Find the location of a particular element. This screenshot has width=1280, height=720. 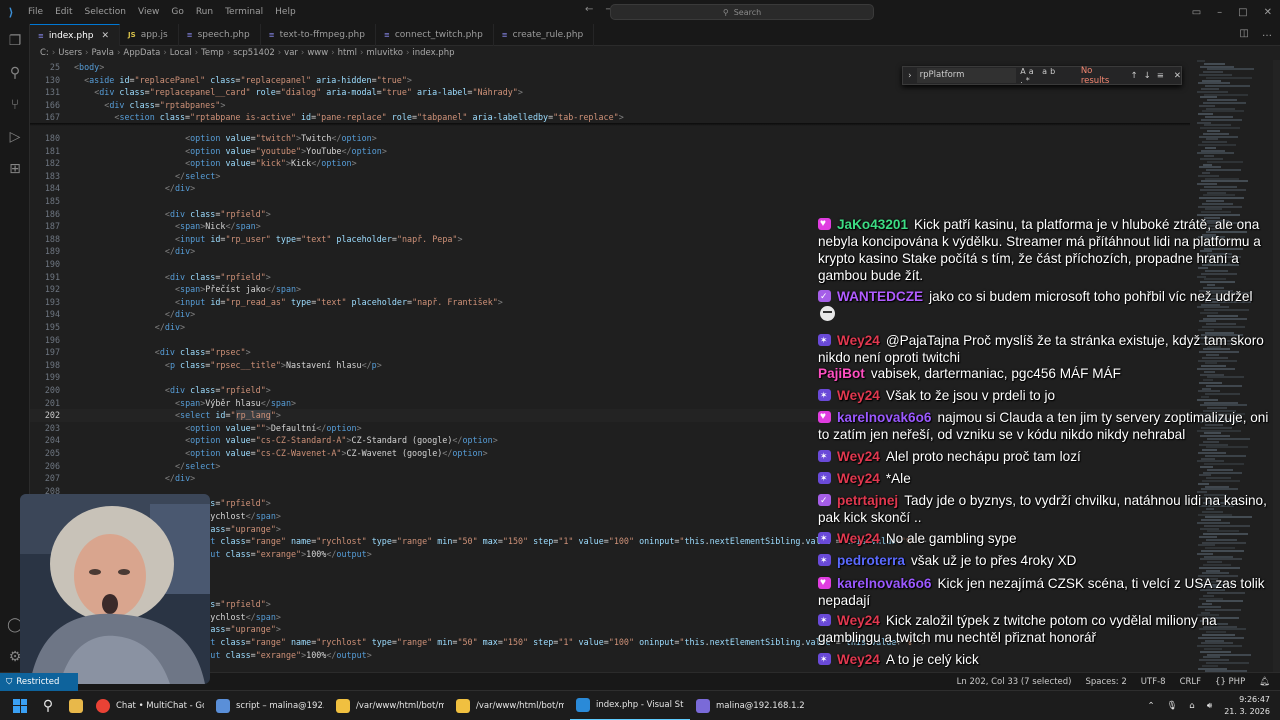

breadcrumb-item: Pavla is located at coordinates (102, 53).